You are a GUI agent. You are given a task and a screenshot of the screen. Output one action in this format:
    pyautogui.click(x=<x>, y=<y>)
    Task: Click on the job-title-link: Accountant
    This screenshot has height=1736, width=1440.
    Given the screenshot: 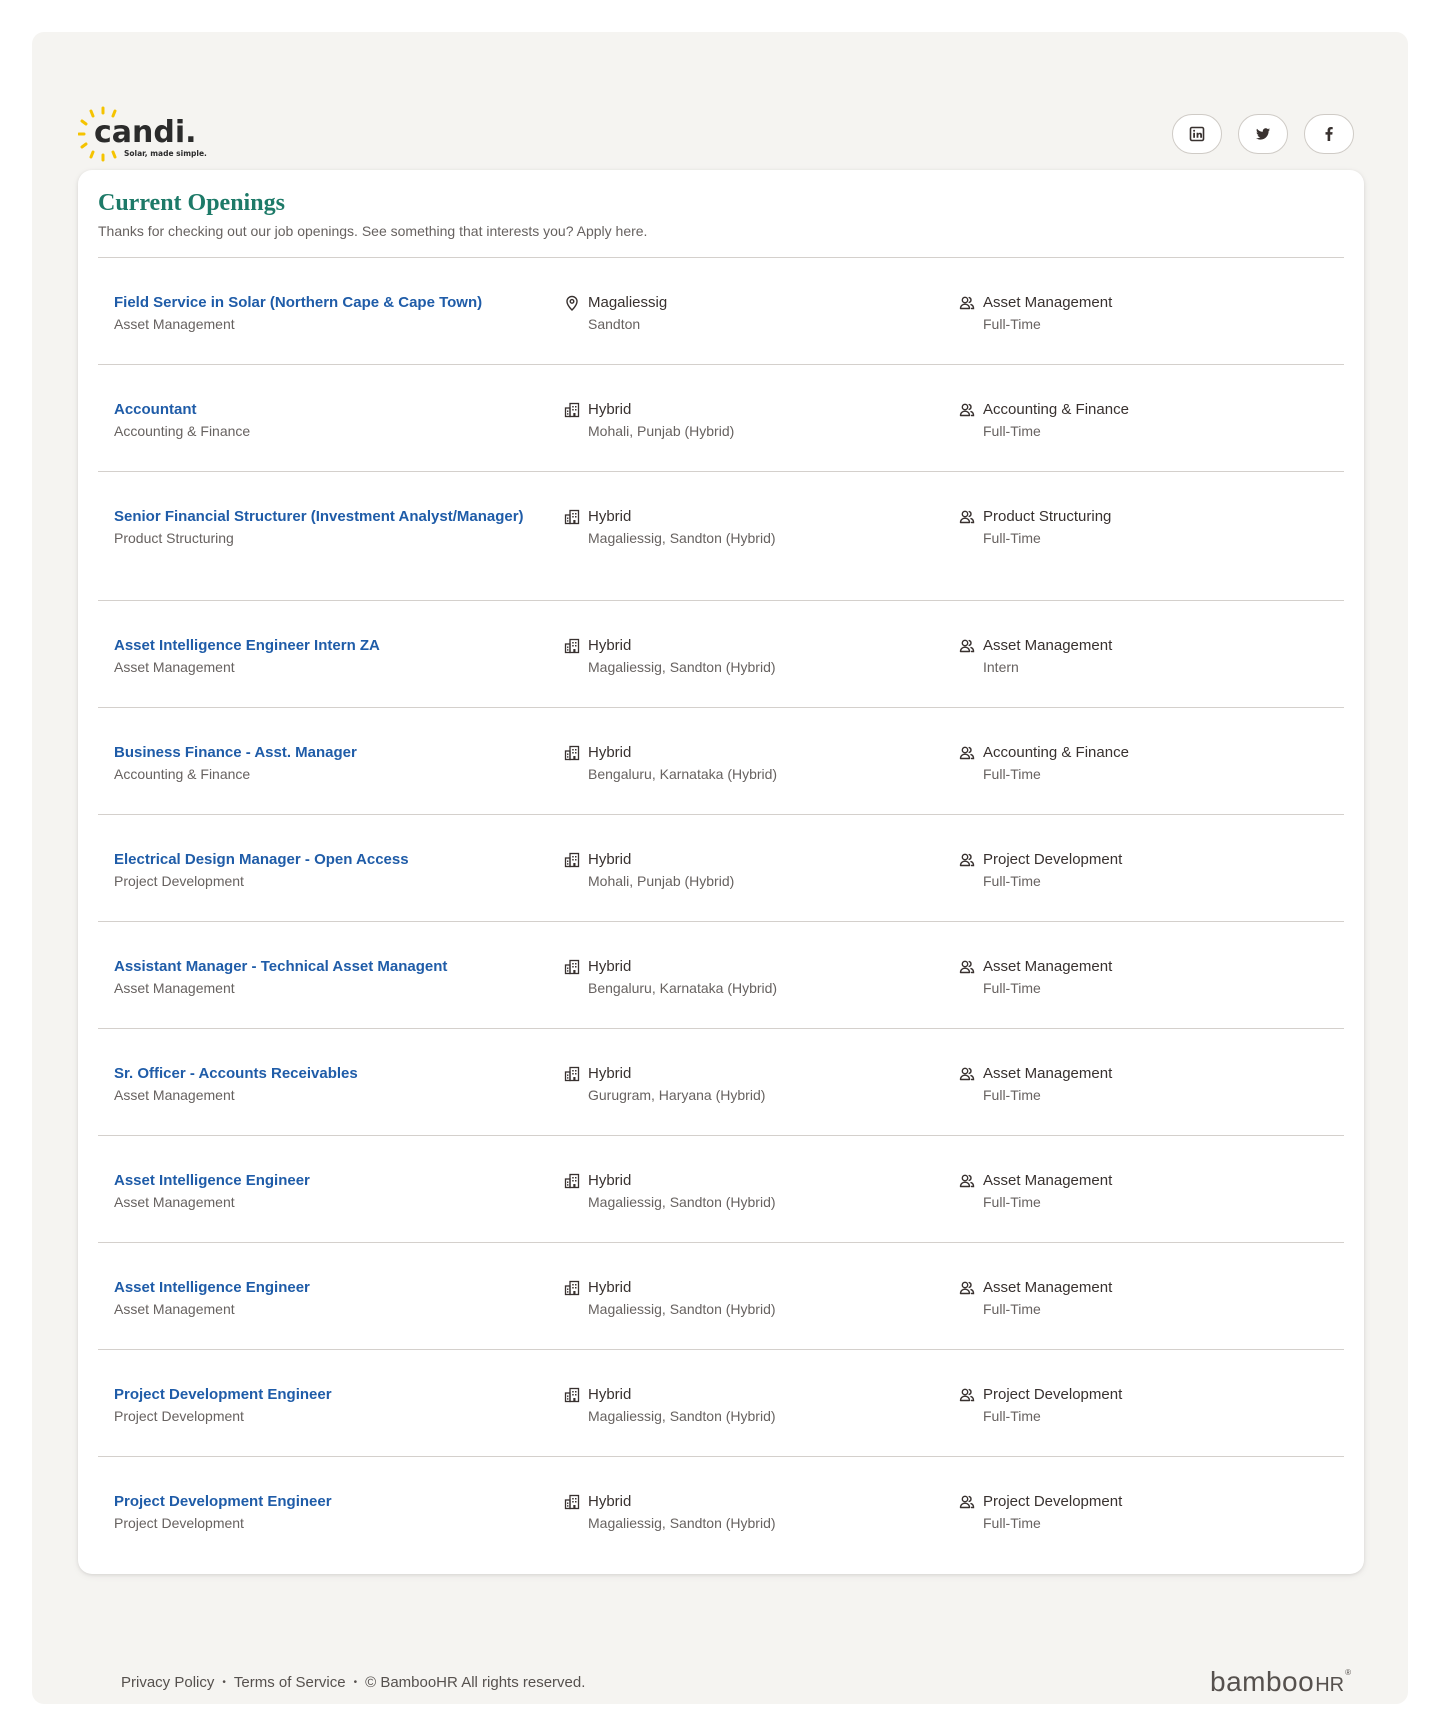 What is the action you would take?
    pyautogui.click(x=319, y=410)
    